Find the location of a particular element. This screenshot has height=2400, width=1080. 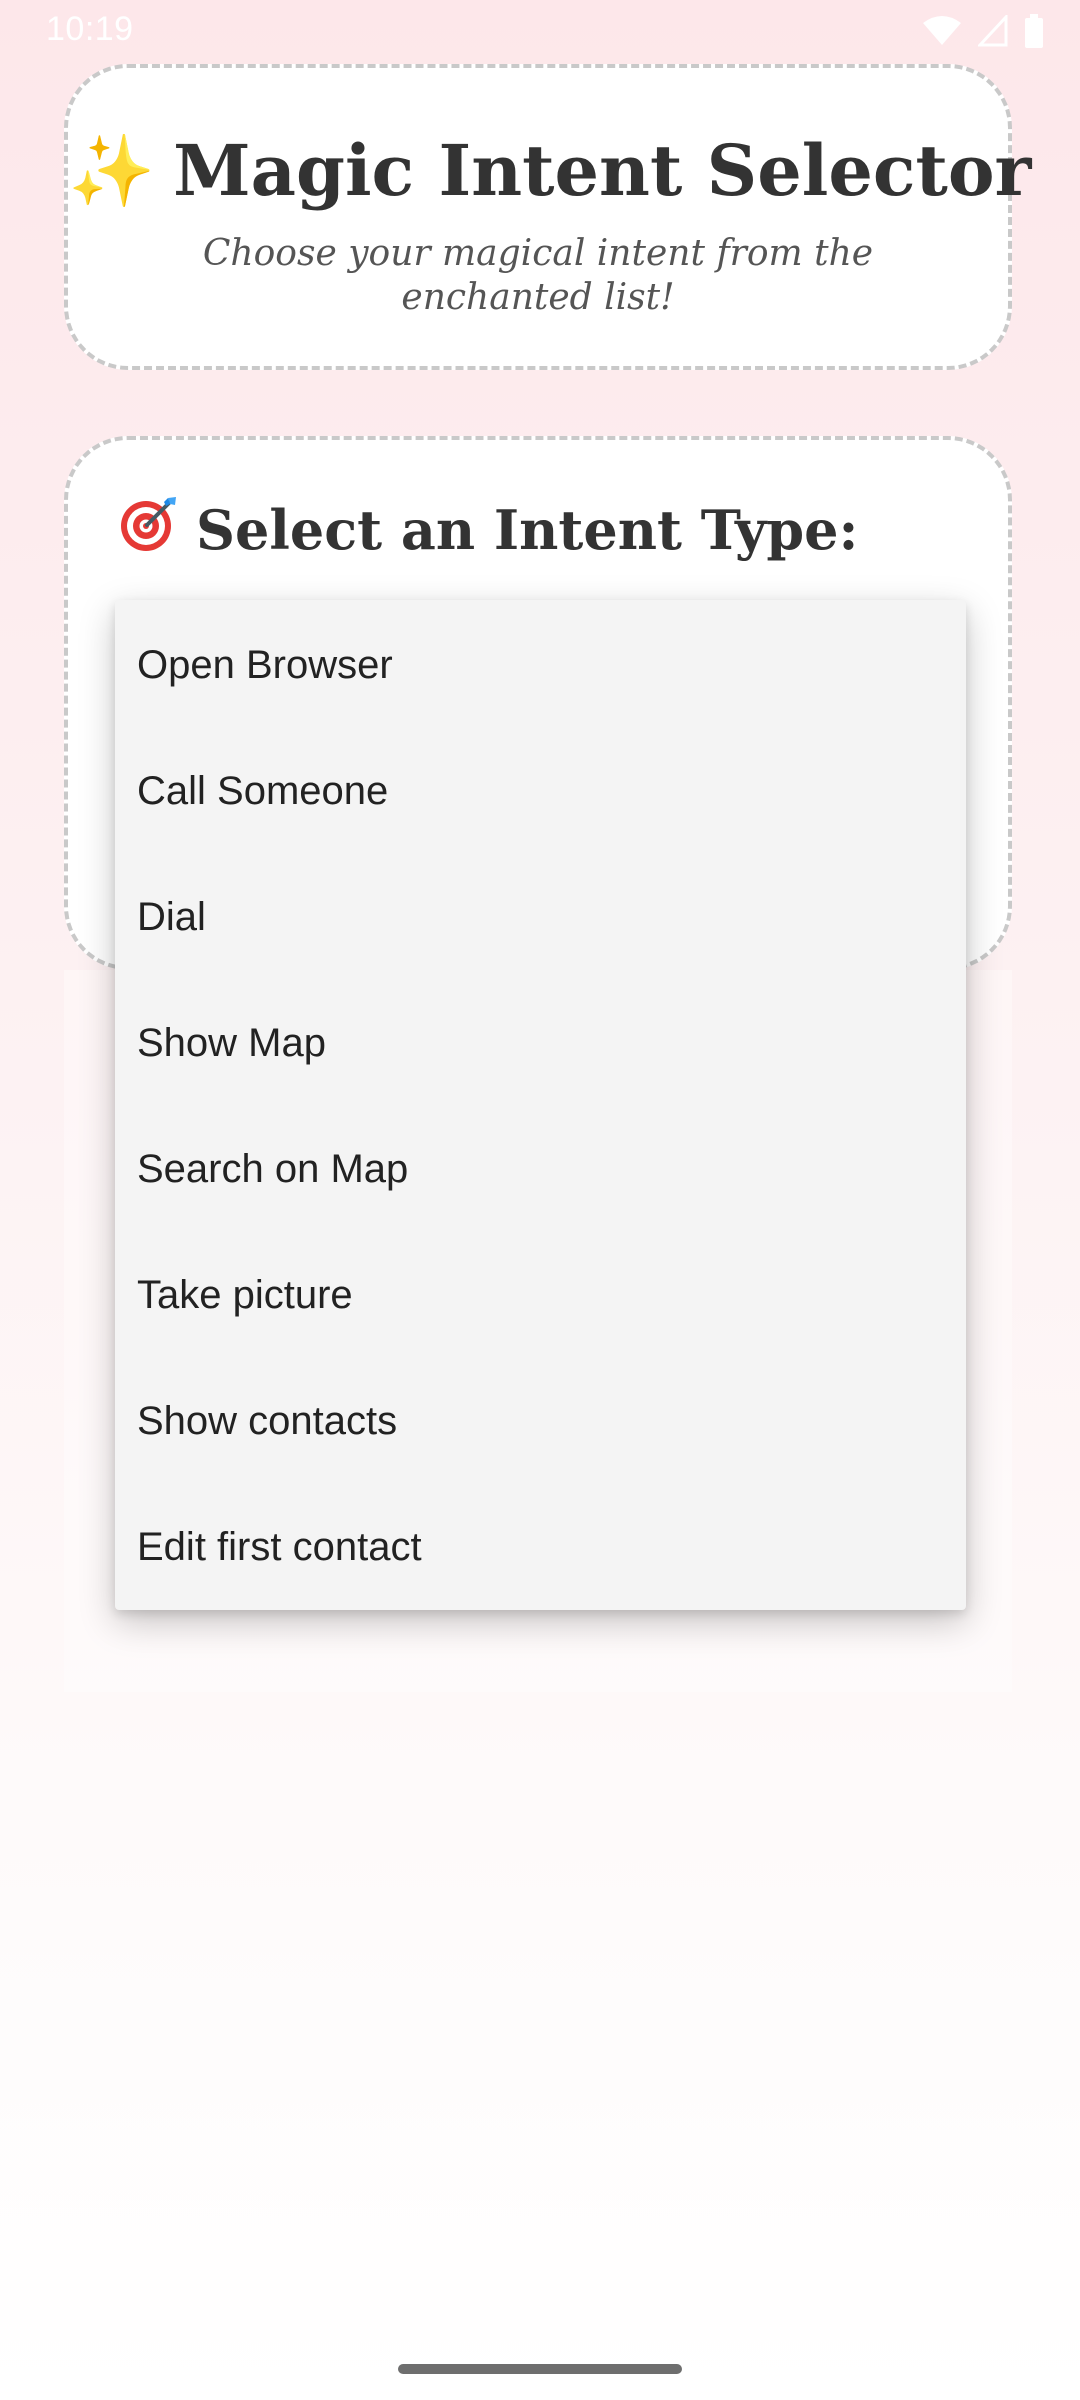

status-bar: 10:19 is located at coordinates (540, 30).